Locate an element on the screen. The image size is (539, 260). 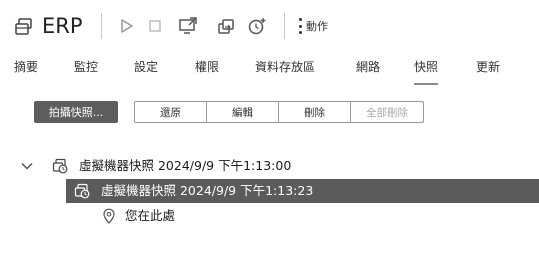
tab-snapshots: 快照 is located at coordinates (426, 71).